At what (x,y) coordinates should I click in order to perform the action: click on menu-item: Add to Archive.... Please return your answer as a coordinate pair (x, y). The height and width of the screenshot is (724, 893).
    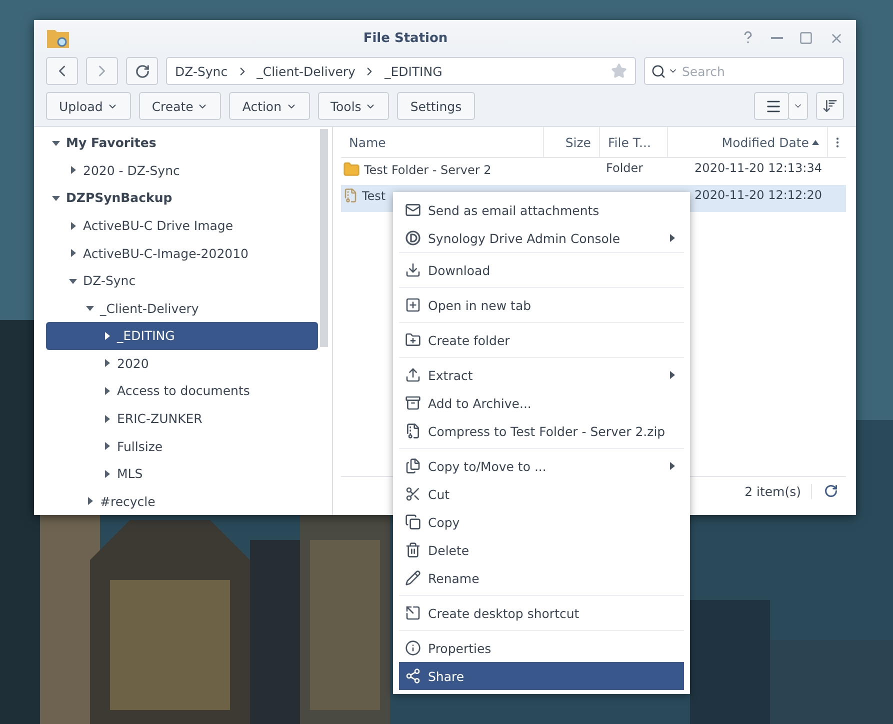
    Looking at the image, I should click on (541, 403).